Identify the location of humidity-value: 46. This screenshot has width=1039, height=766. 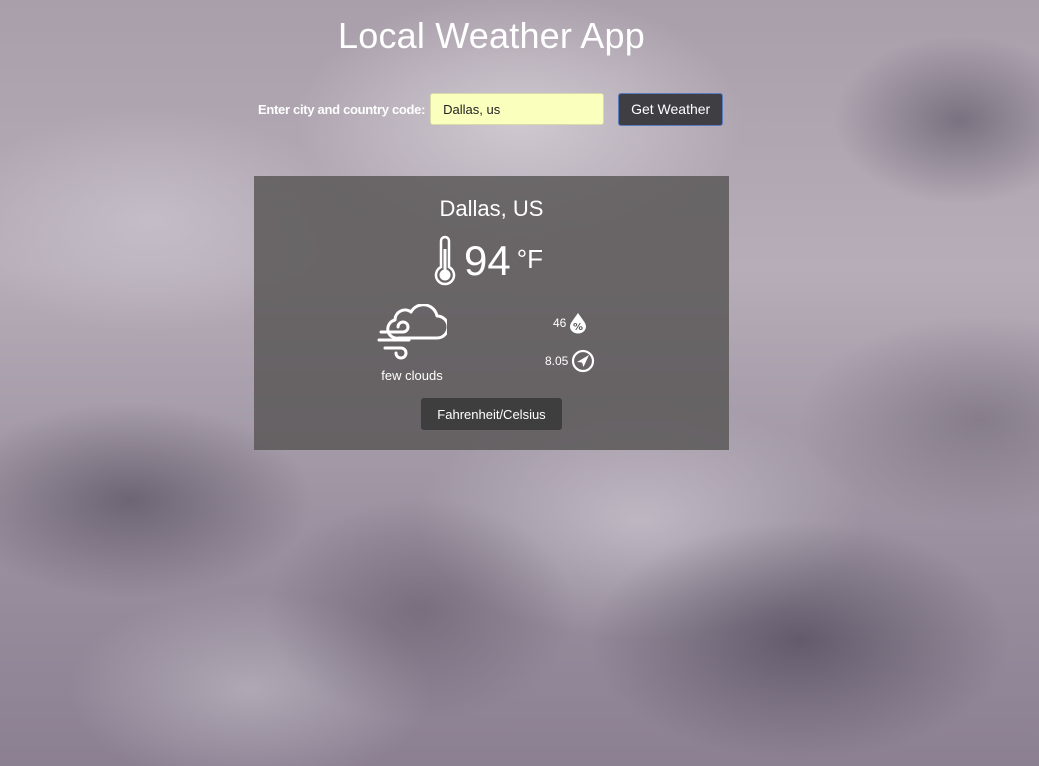
(560, 323).